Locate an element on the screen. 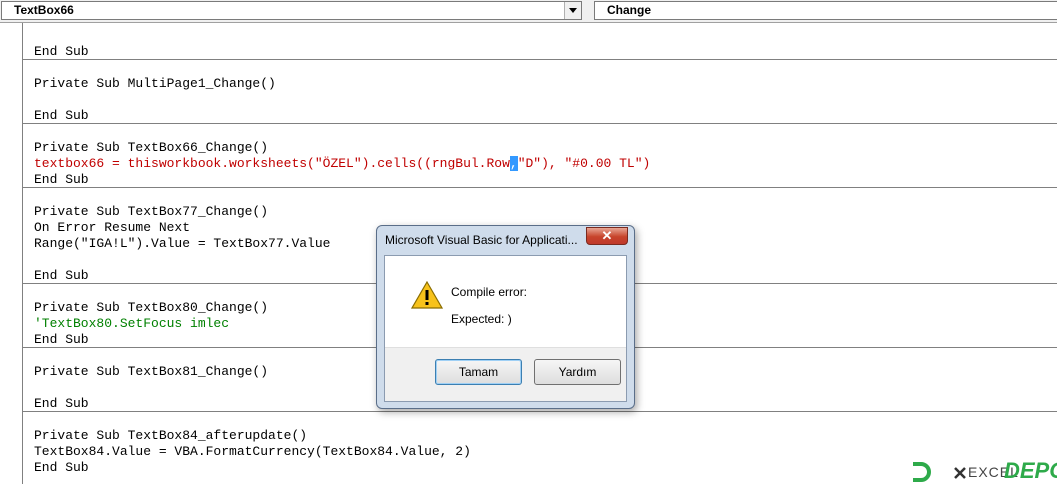 This screenshot has height=484, width=1057. code-line: Private Sub TextBox84_afterupdate() is located at coordinates (170, 436).